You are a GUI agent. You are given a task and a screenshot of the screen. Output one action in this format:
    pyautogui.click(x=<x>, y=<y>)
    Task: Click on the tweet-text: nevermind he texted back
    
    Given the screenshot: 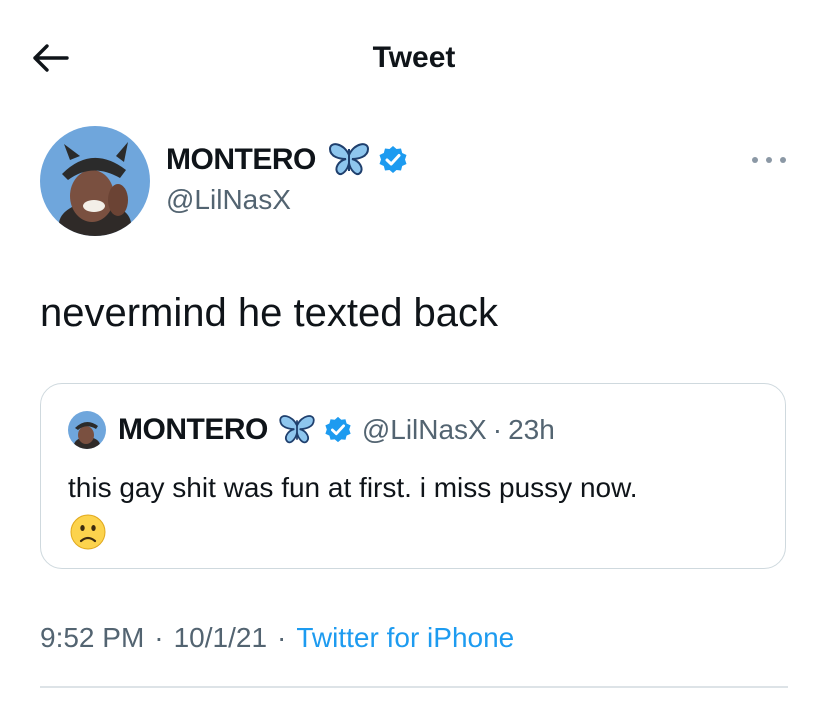 What is the action you would take?
    pyautogui.click(x=269, y=313)
    